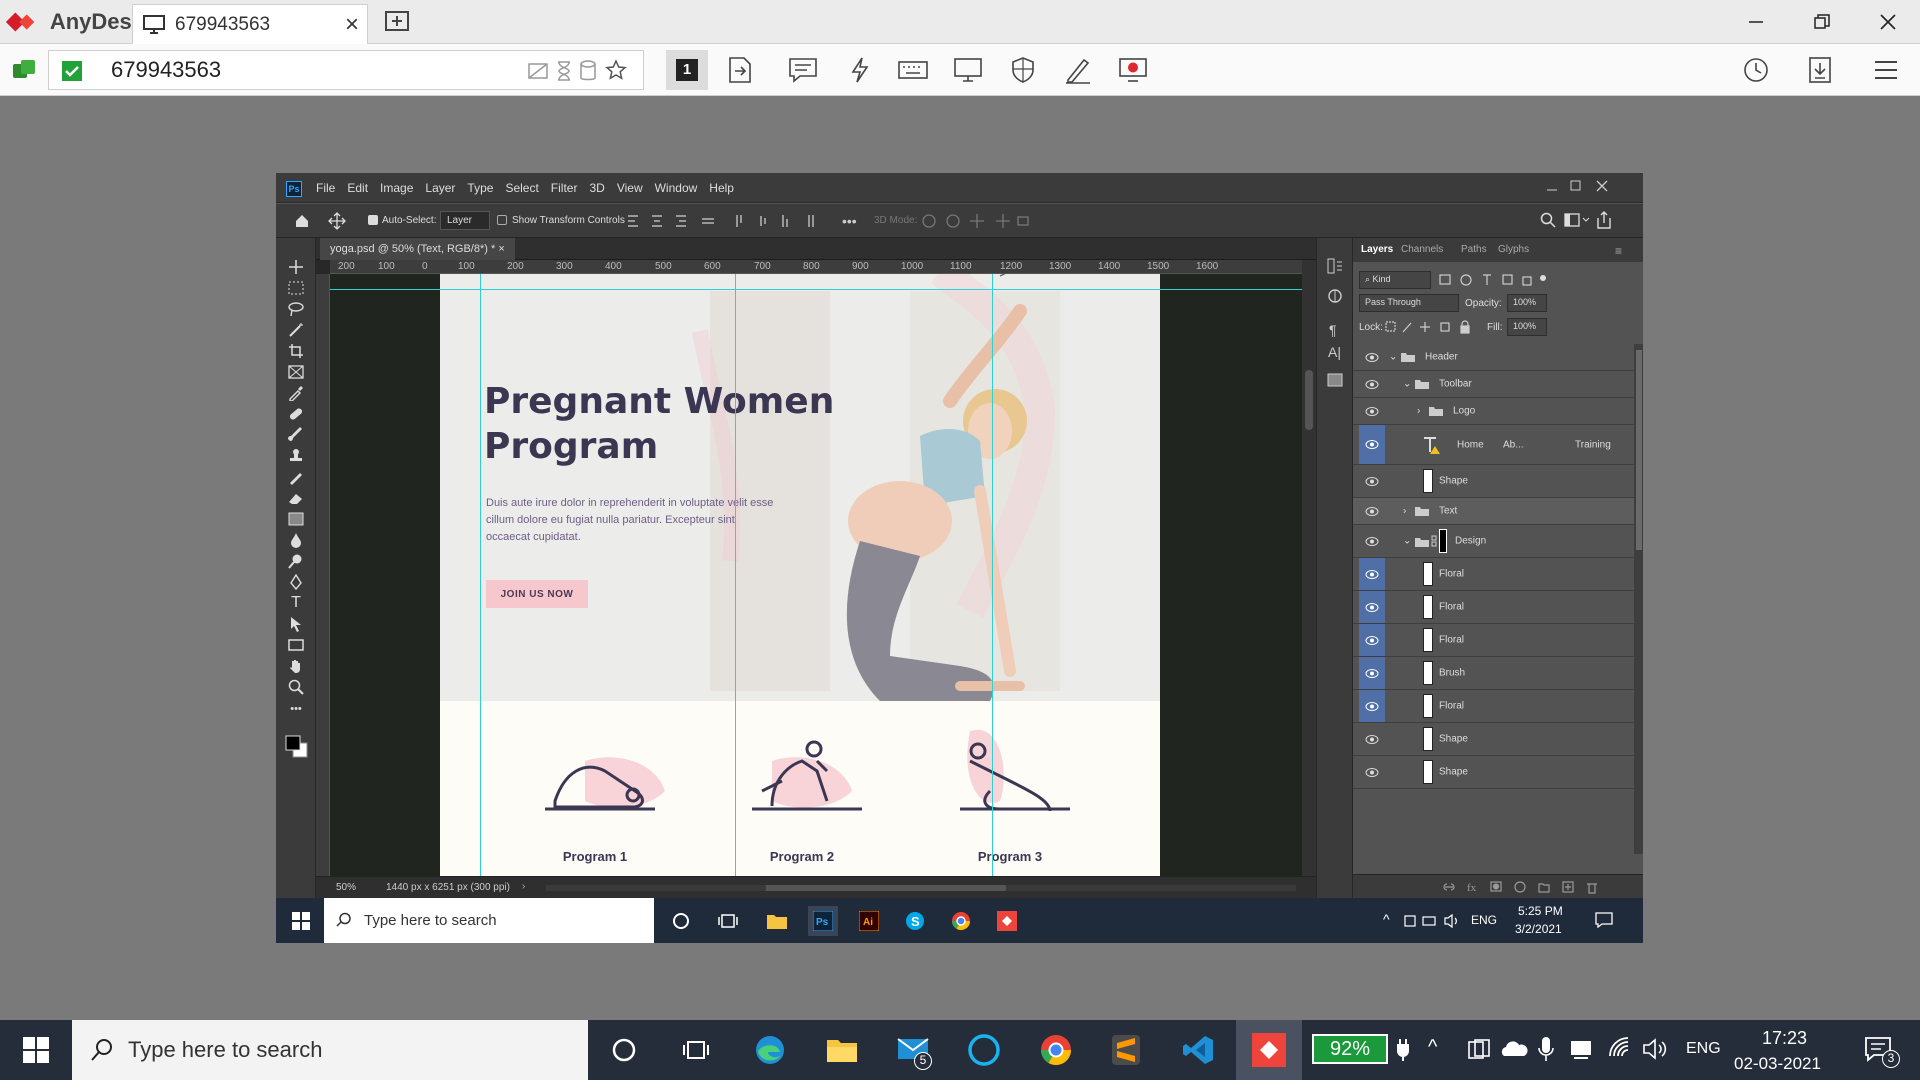 This screenshot has height=1080, width=1920. Describe the element at coordinates (728, 921) in the screenshot. I see `task-view-icon` at that location.